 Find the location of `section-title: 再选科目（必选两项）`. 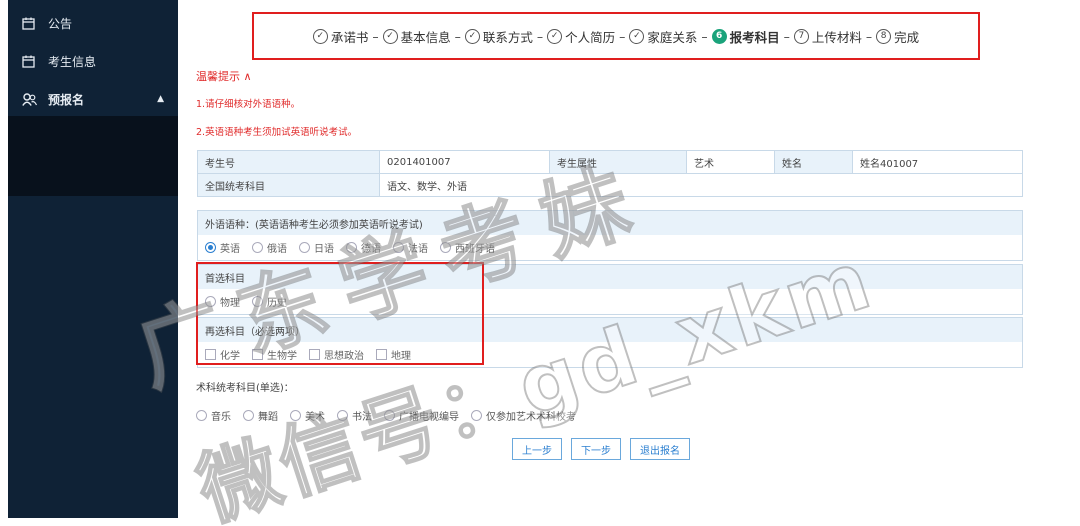

section-title: 再选科目（必选两项） is located at coordinates (610, 330).